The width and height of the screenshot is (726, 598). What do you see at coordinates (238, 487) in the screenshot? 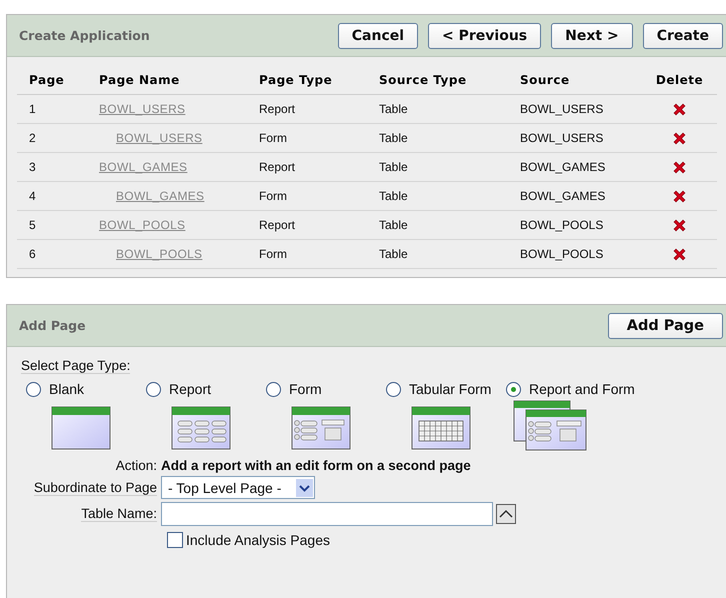
I see `page-dropdown: - Top Level Page -` at bounding box center [238, 487].